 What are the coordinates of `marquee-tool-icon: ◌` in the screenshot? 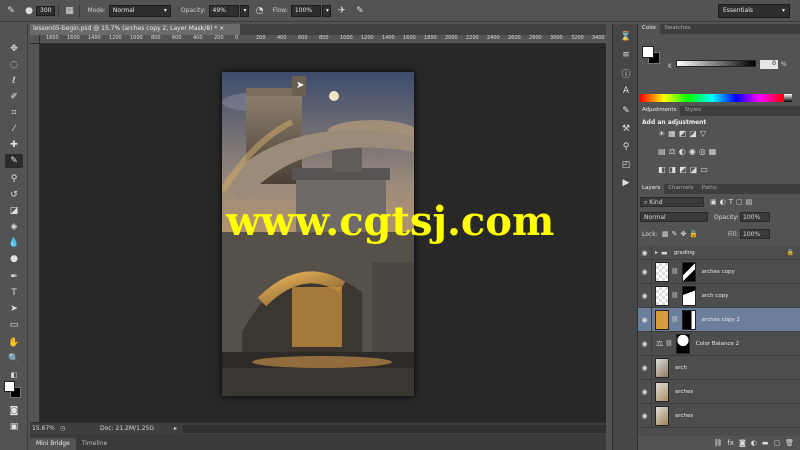 It's located at (14, 65).